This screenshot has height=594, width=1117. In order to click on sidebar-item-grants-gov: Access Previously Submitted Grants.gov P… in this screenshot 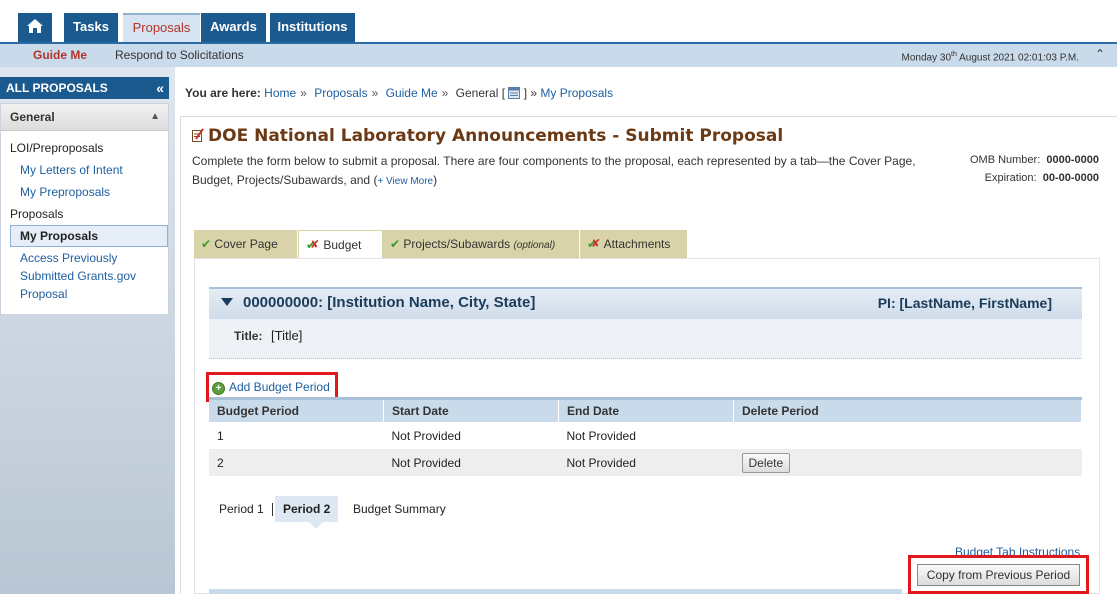, I will do `click(70, 275)`.